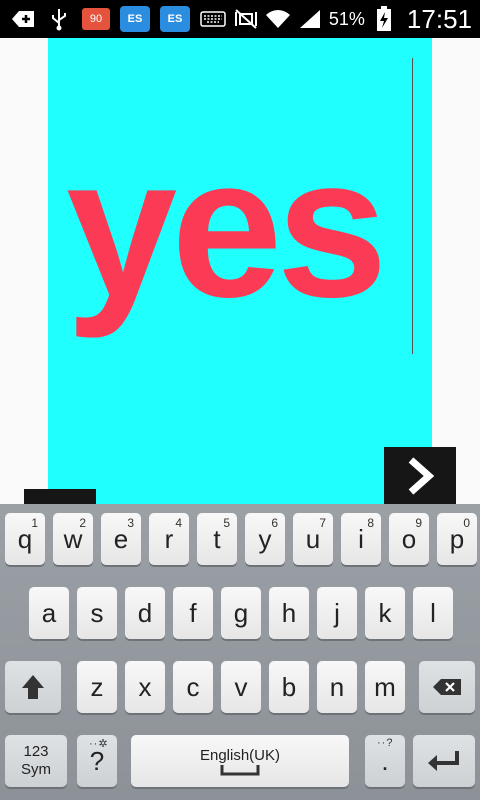  I want to click on usb-icon, so click(59, 19).